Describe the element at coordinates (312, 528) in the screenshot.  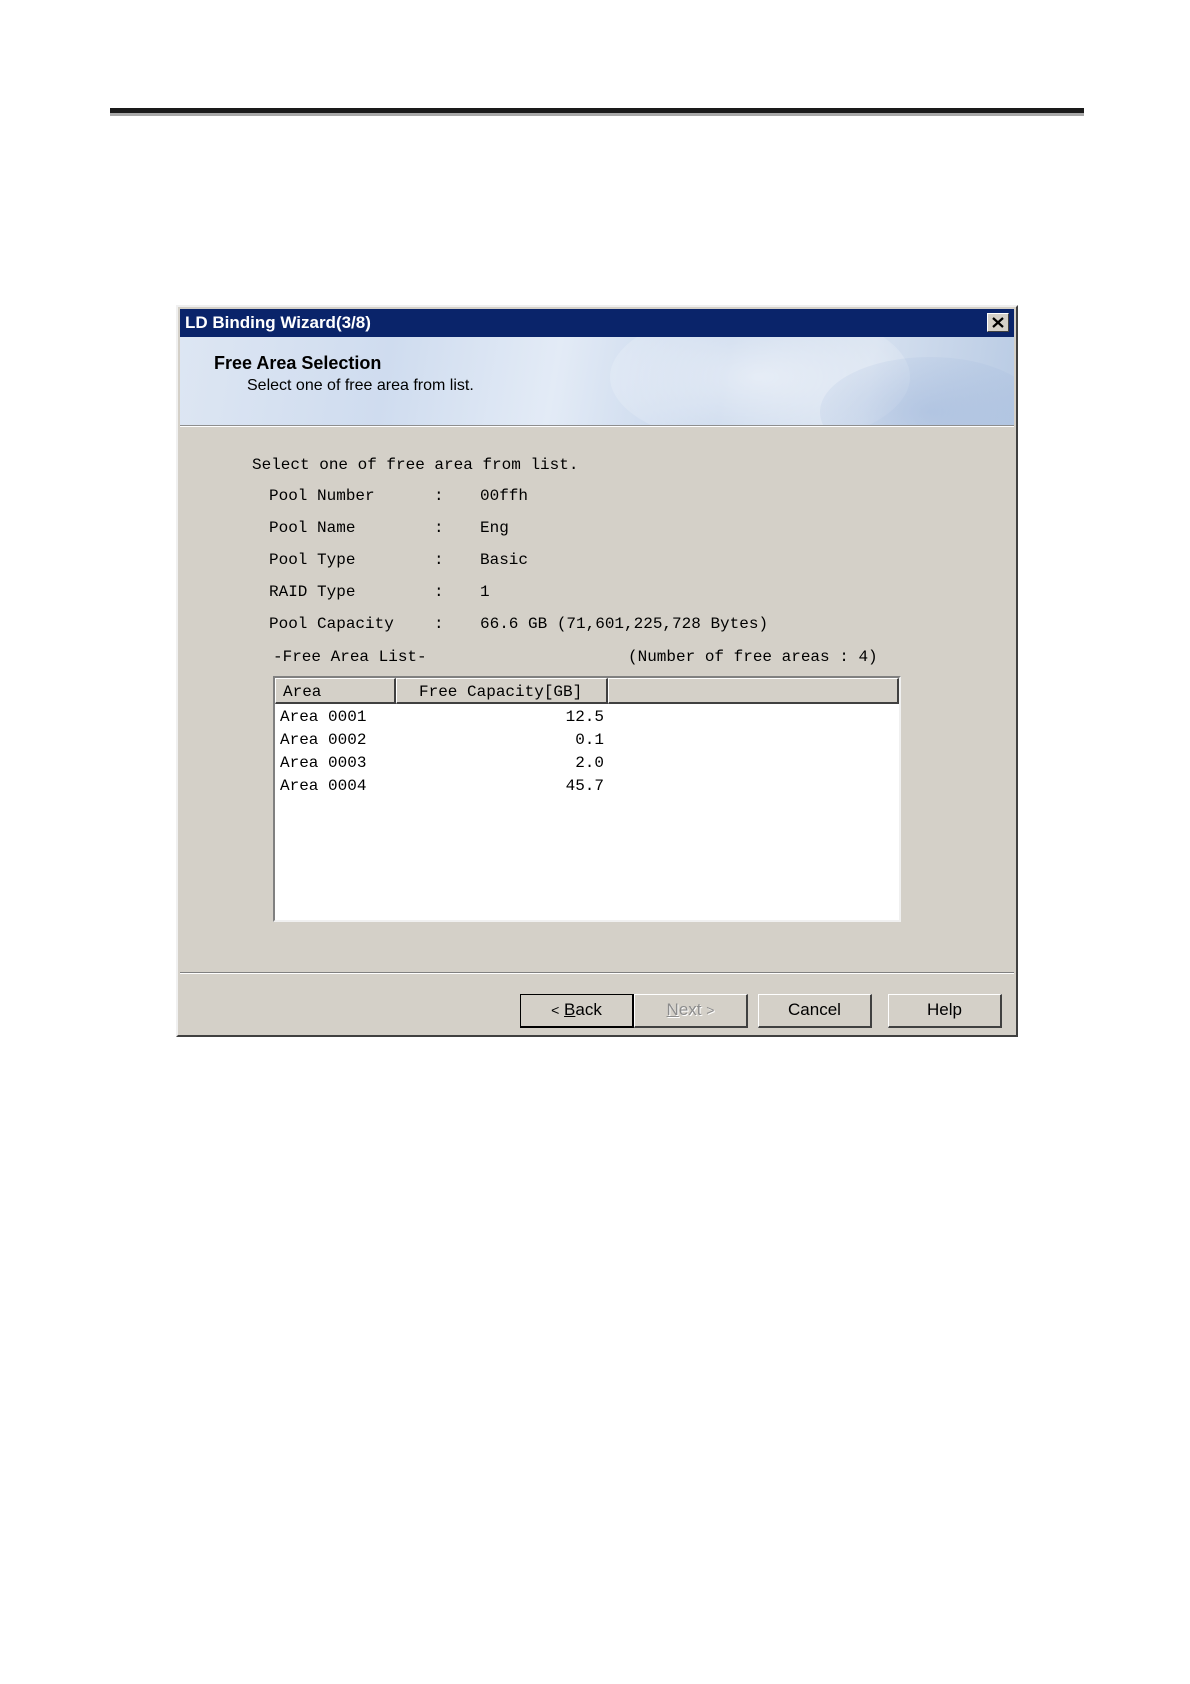
I see `pool-name-label: Pool Name` at that location.